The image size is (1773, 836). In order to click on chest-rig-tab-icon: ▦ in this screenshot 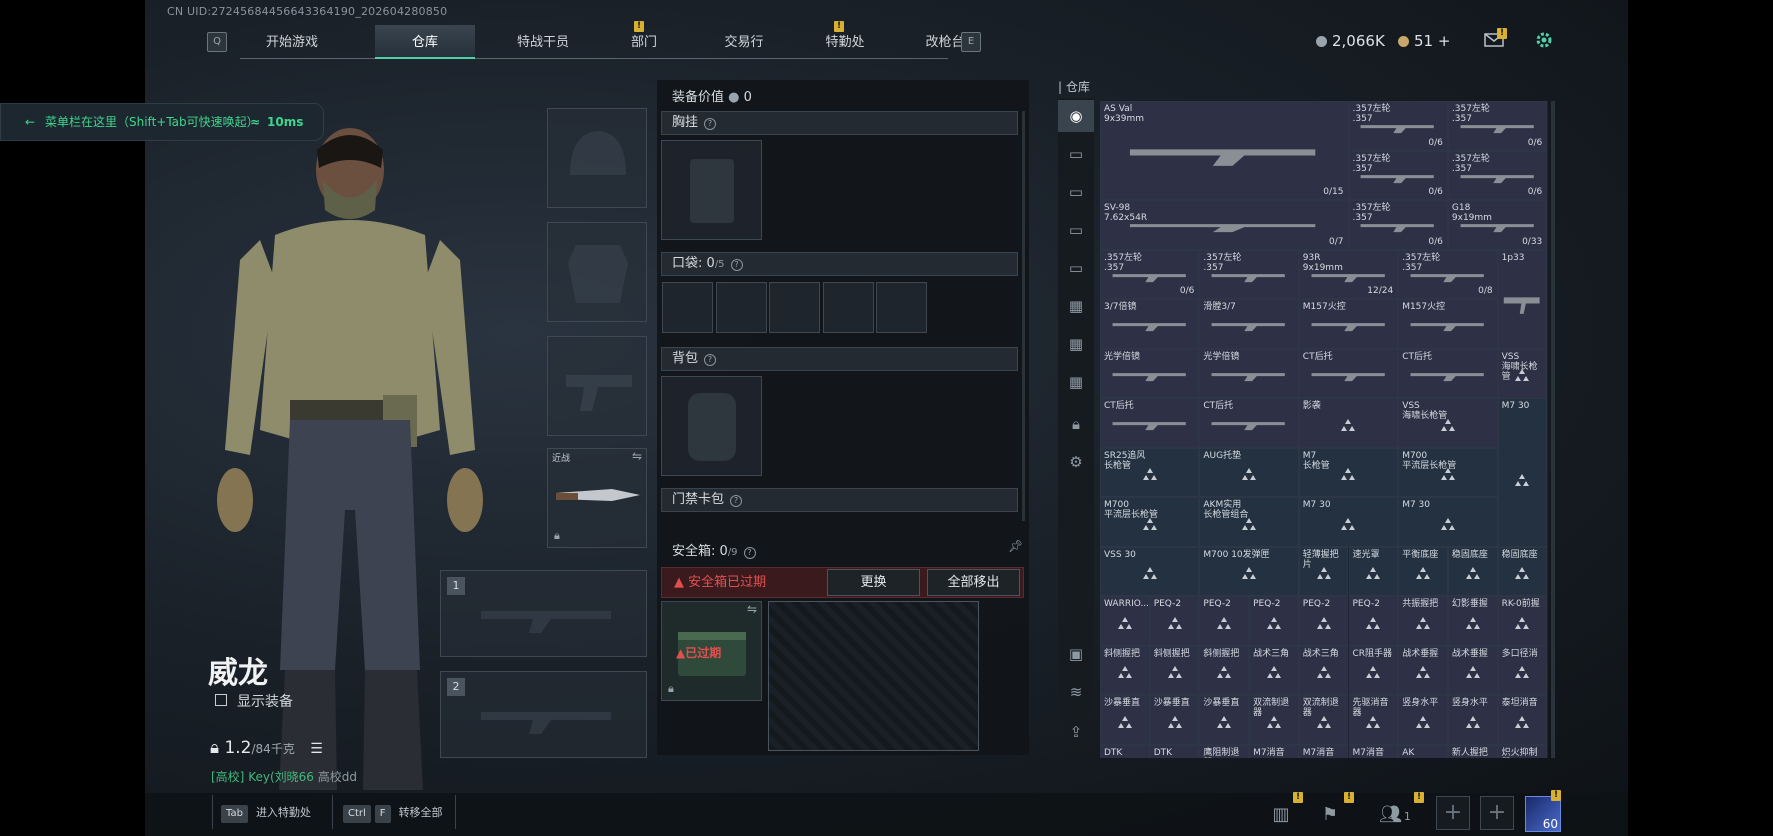, I will do `click(1076, 306)`.